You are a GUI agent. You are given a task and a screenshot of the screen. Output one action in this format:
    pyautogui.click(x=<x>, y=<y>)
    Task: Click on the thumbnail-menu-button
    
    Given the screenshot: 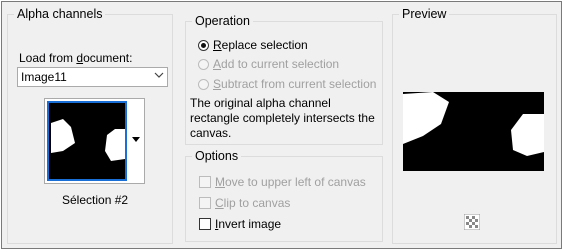 What is the action you would take?
    pyautogui.click(x=136, y=141)
    